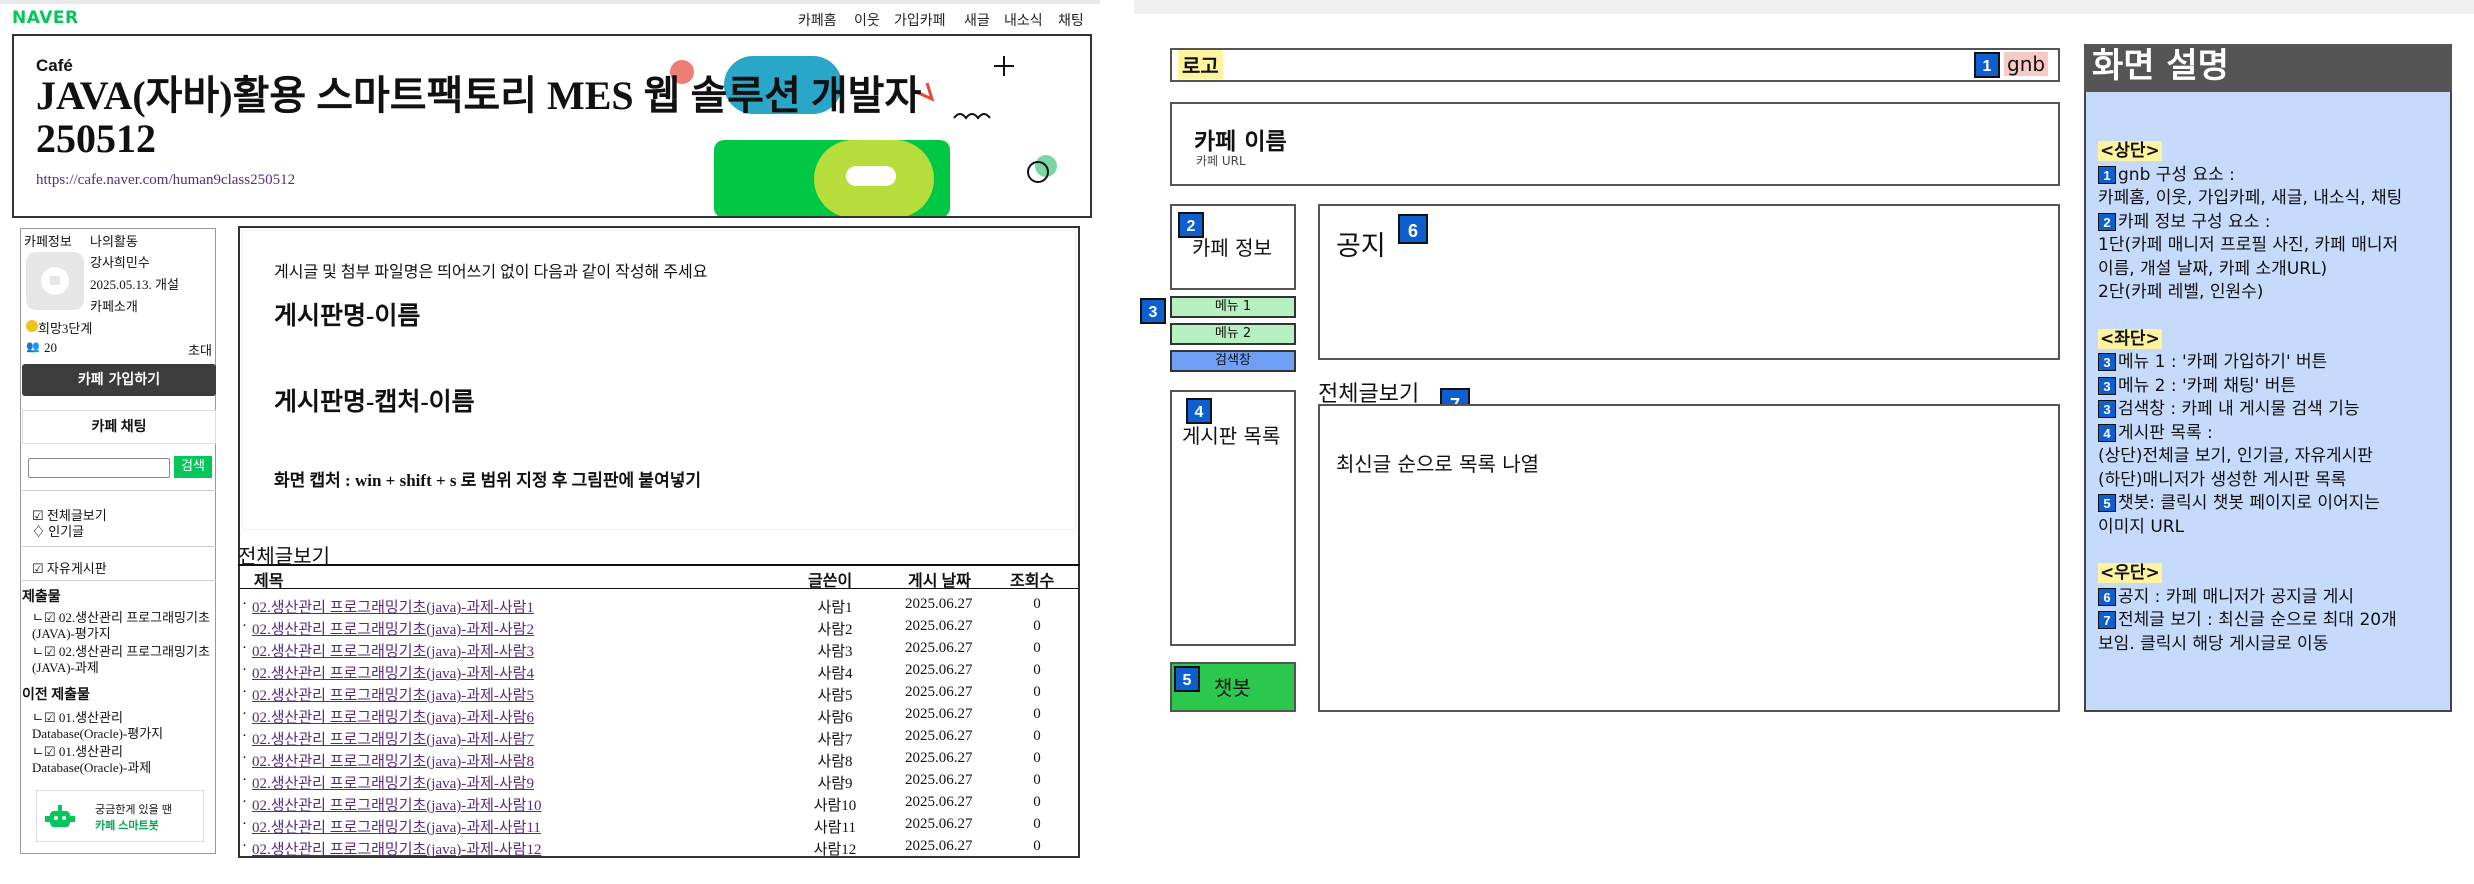 Image resolution: width=2474 pixels, height=884 pixels. What do you see at coordinates (835, 804) in the screenshot?
I see `post-author: 사람10` at bounding box center [835, 804].